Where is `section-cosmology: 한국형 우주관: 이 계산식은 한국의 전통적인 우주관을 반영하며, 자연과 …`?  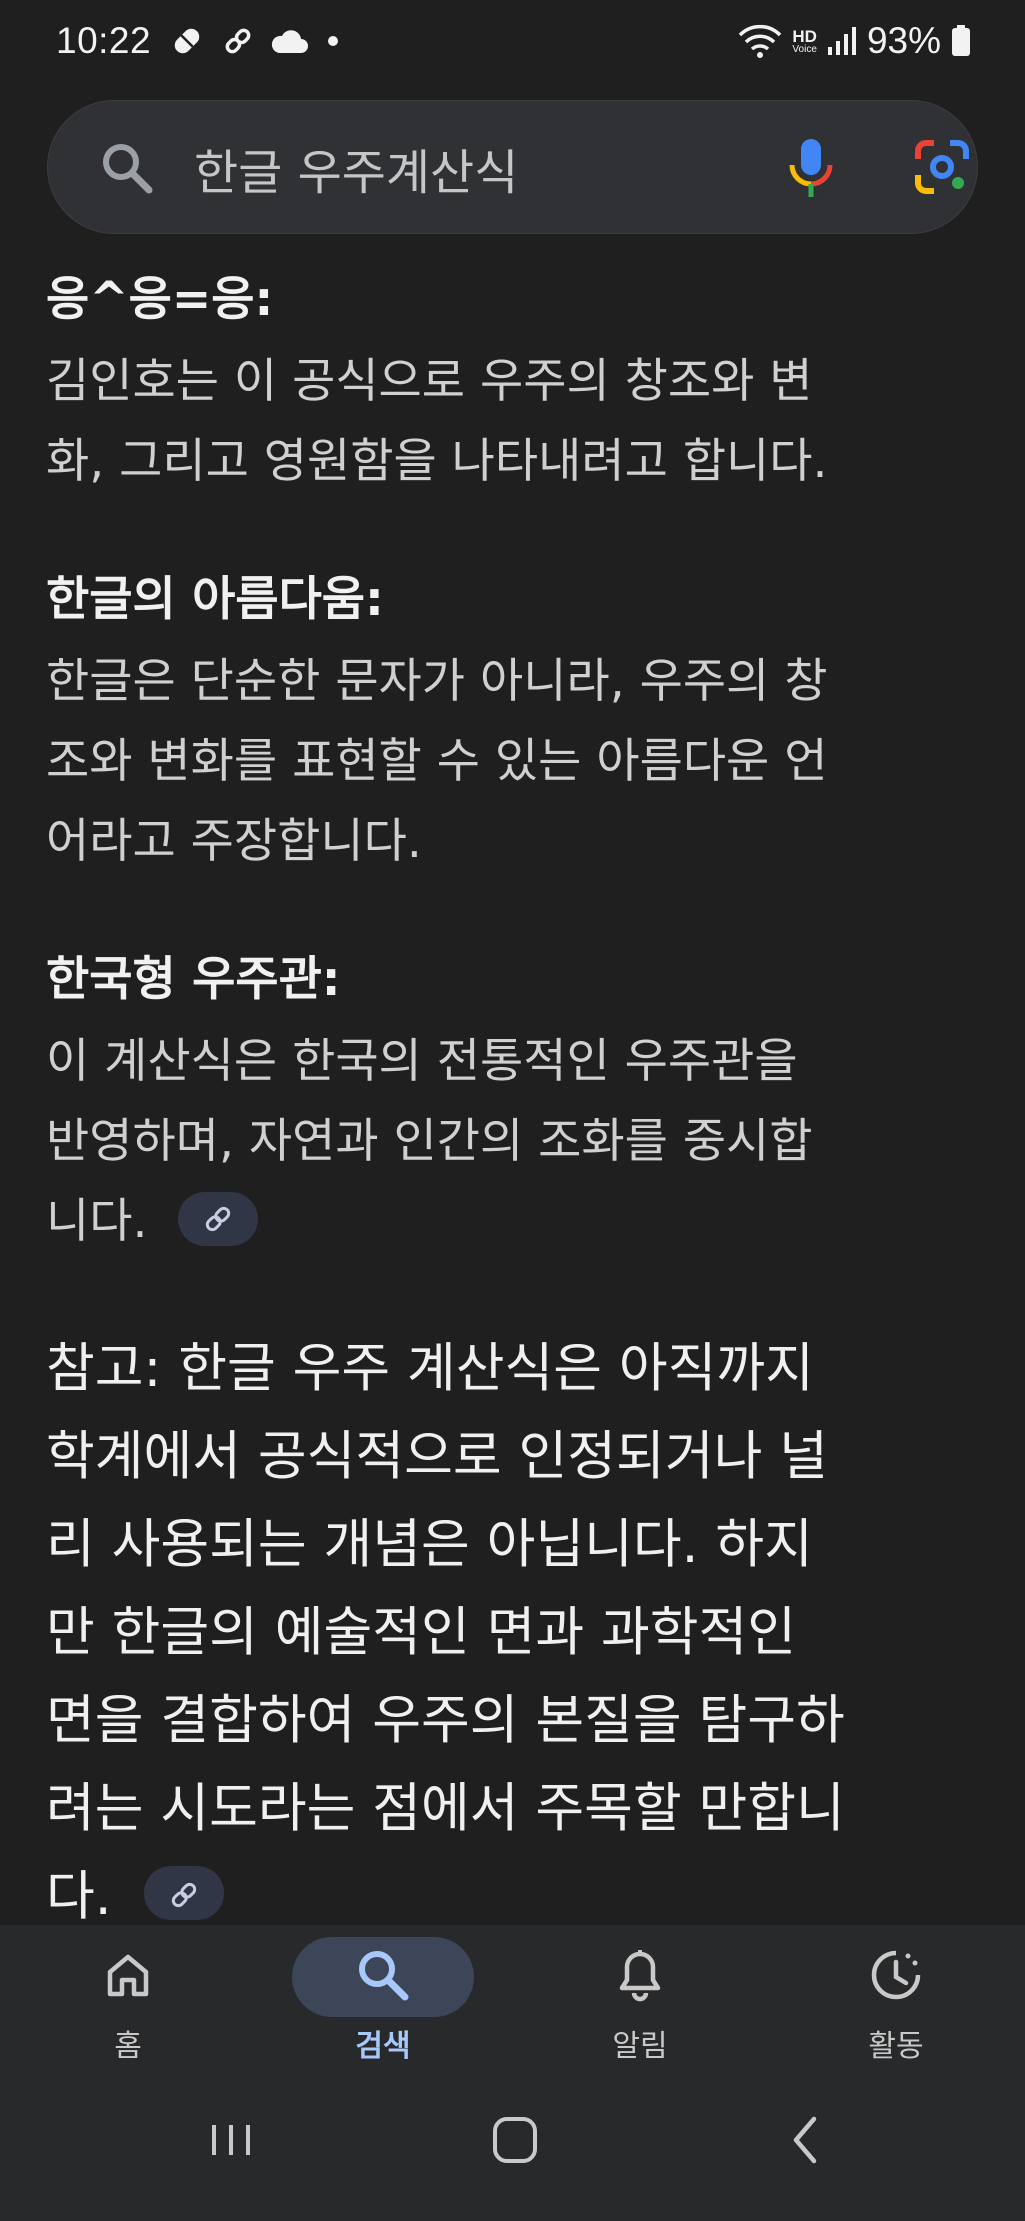 section-cosmology: 한국형 우주관: 이 계산식은 한국의 전통적인 우주관을 반영하며, 자연과 … is located at coordinates (516, 1106).